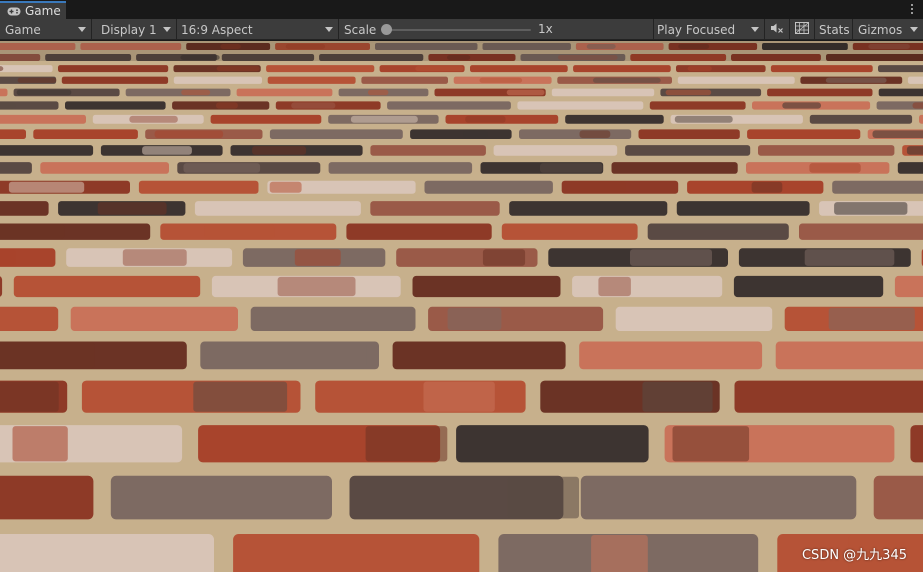 Image resolution: width=923 pixels, height=572 pixels. I want to click on scale-slider-track, so click(458, 30).